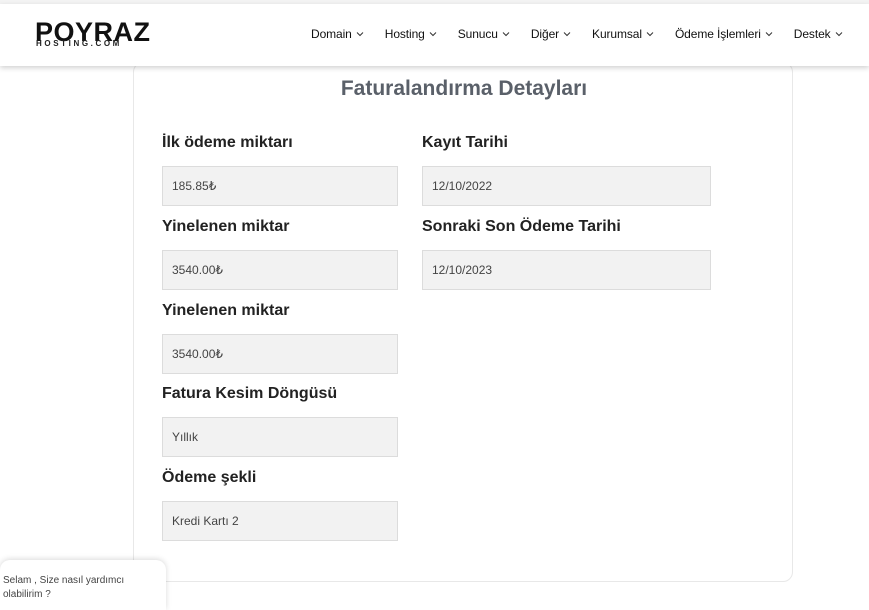 The width and height of the screenshot is (869, 610). I want to click on field-value: 185.85₺, so click(280, 186).